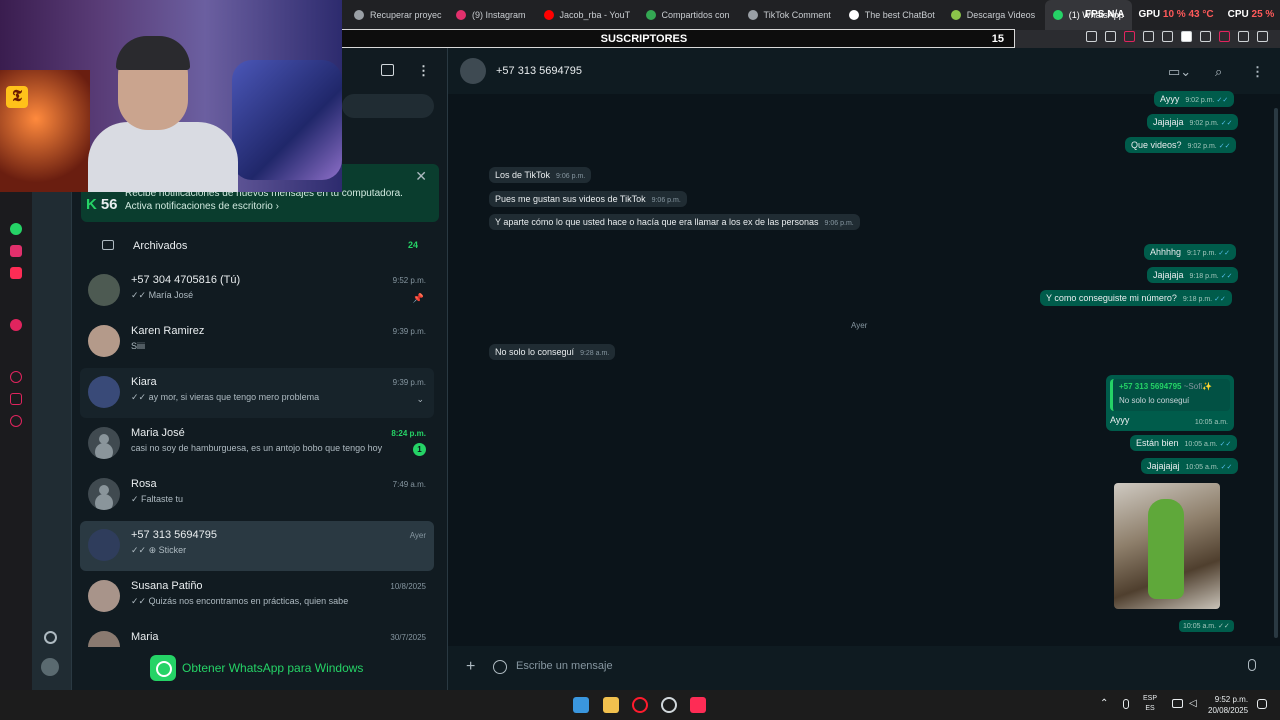  What do you see at coordinates (650, 15) in the screenshot?
I see `drive-icon` at bounding box center [650, 15].